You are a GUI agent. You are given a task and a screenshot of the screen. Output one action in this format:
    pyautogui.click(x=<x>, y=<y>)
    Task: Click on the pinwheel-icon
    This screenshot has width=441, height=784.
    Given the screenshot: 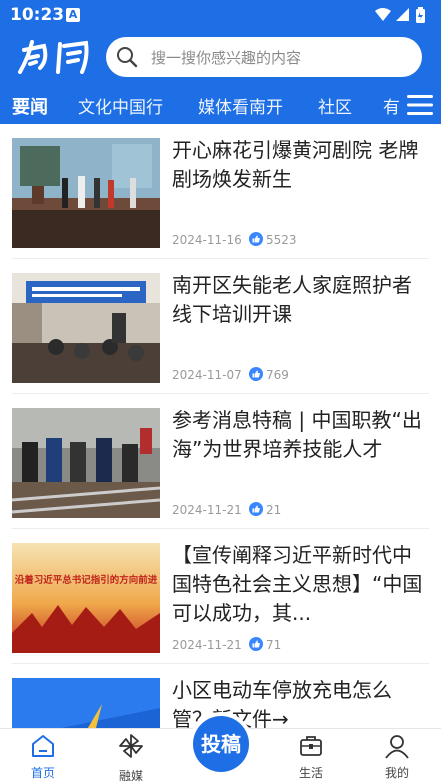 What is the action you would take?
    pyautogui.click(x=131, y=746)
    